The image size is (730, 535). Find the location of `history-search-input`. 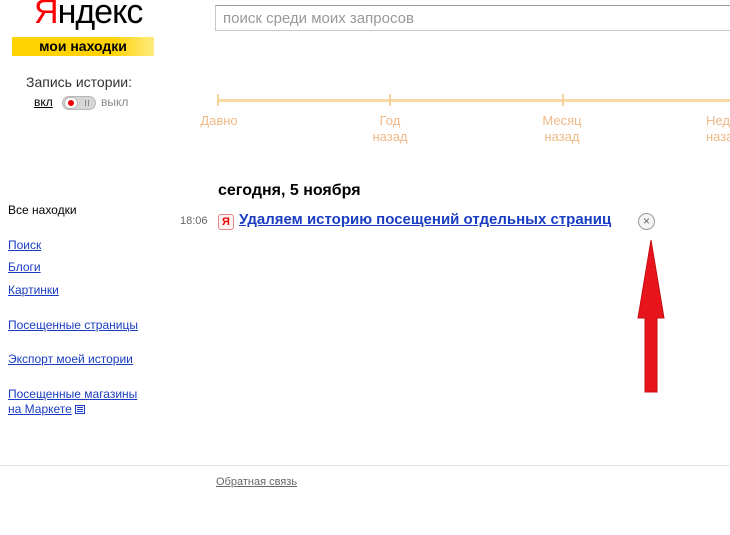

history-search-input is located at coordinates (472, 18).